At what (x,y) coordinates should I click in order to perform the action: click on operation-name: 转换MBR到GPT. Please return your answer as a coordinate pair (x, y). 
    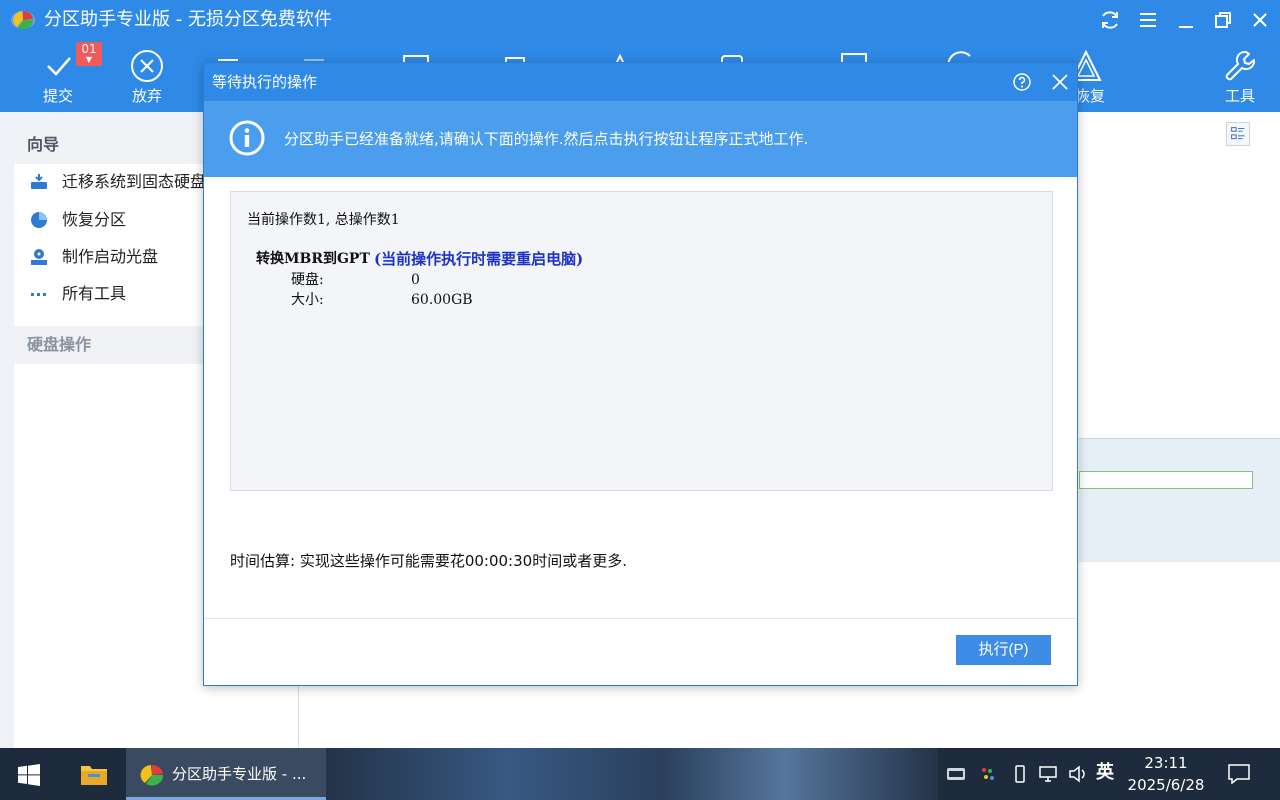
    Looking at the image, I should click on (313, 259).